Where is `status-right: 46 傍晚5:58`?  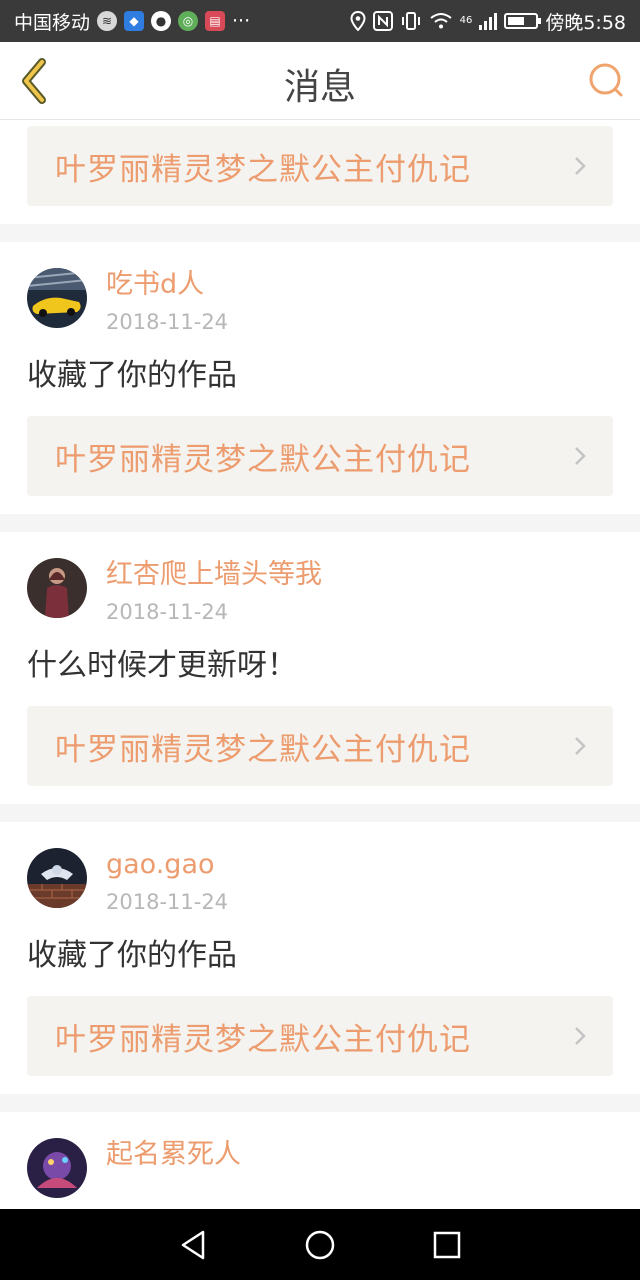 status-right: 46 傍晚5:58 is located at coordinates (488, 21).